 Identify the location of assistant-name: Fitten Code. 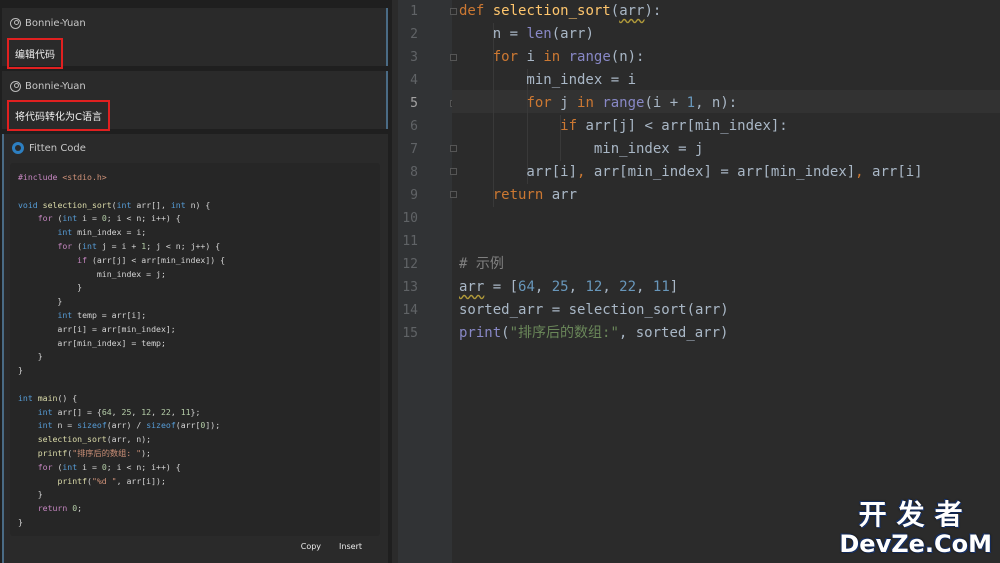
(57, 148).